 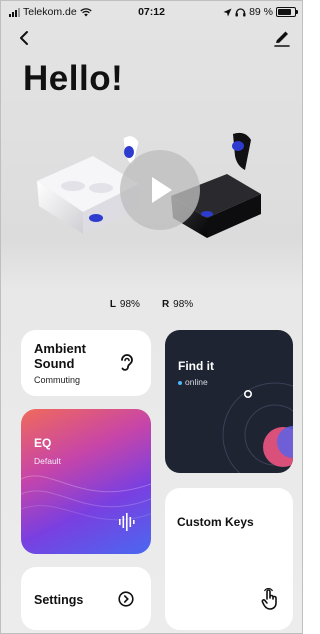 I want to click on ear-icon, so click(x=127, y=362).